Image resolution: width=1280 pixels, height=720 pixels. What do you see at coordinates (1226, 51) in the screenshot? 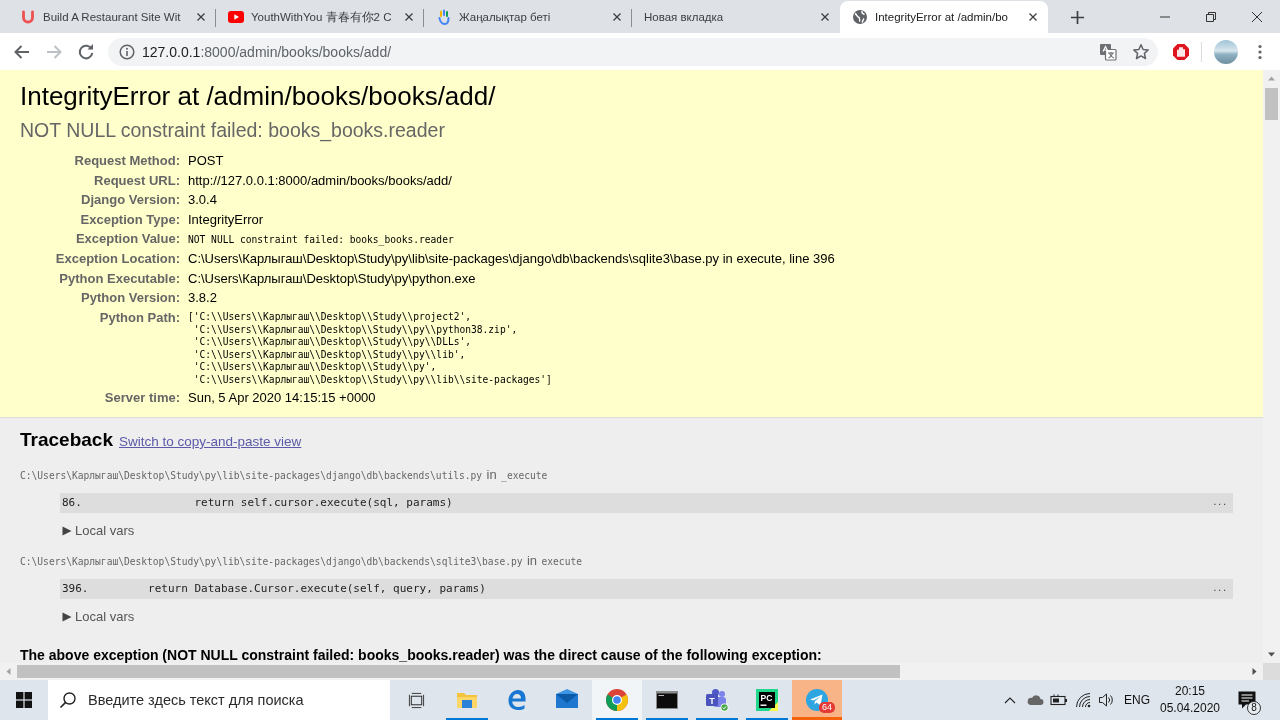
I see `avatar-icon` at bounding box center [1226, 51].